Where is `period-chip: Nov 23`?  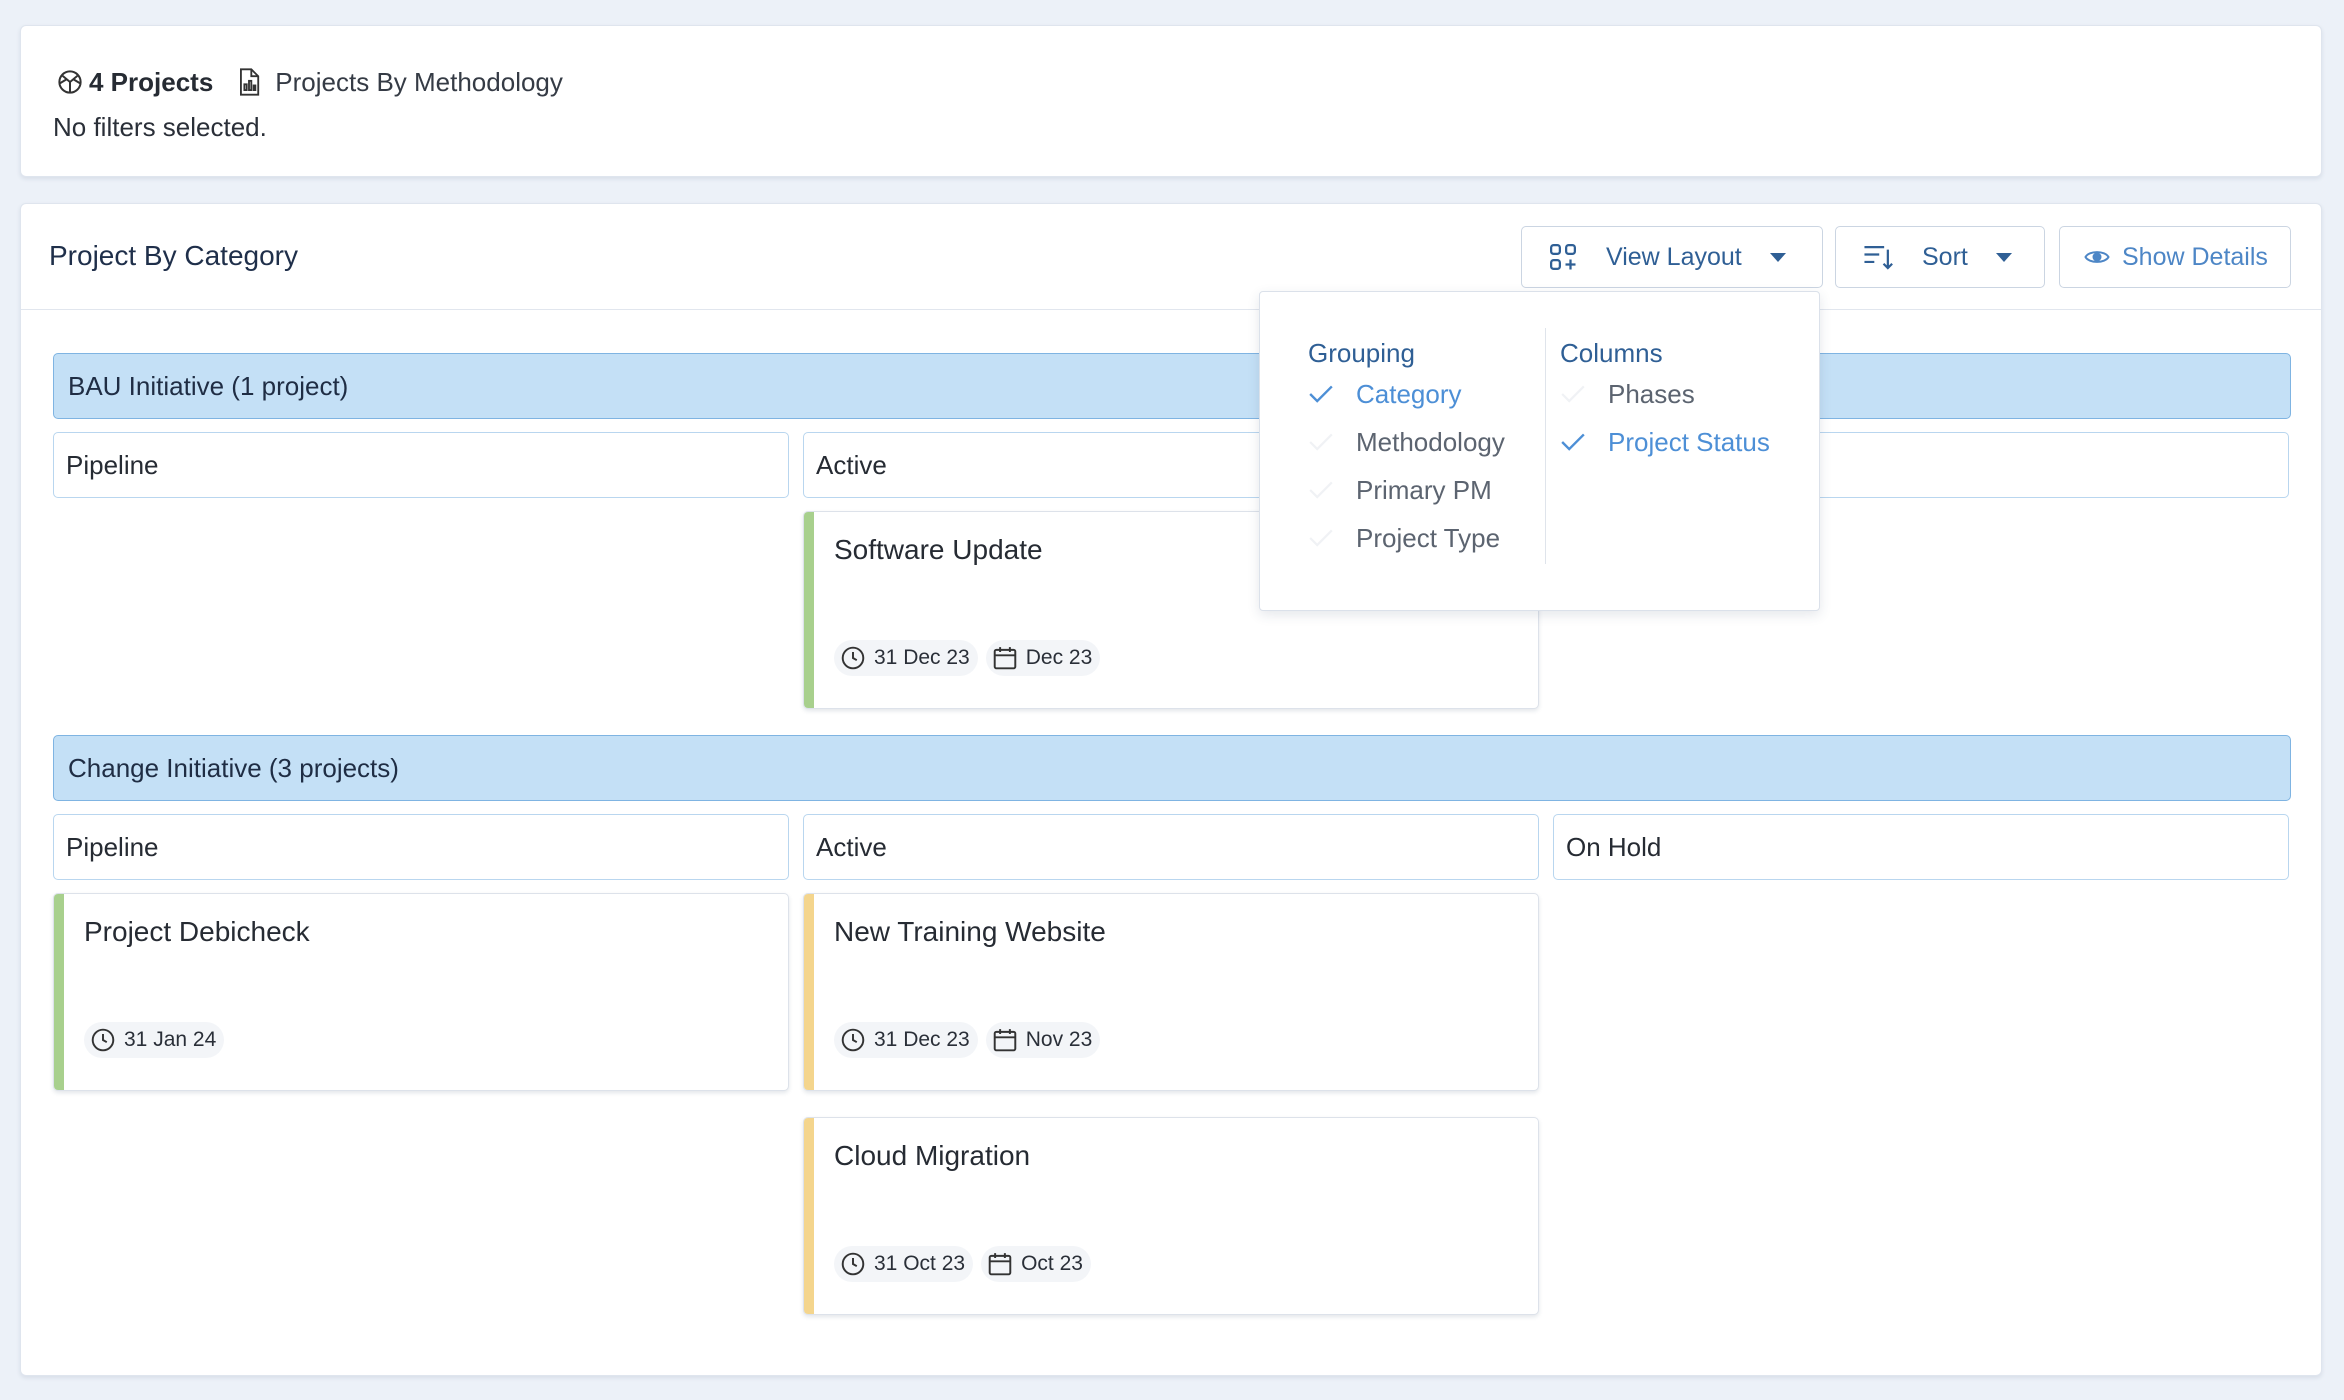 period-chip: Nov 23 is located at coordinates (1043, 1040).